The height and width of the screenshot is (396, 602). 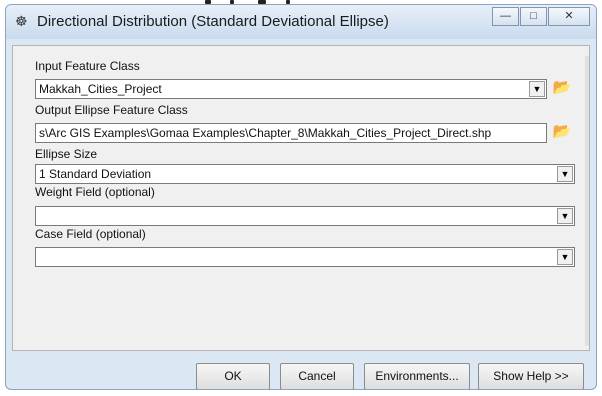 What do you see at coordinates (233, 376) in the screenshot?
I see `ok-button: OK` at bounding box center [233, 376].